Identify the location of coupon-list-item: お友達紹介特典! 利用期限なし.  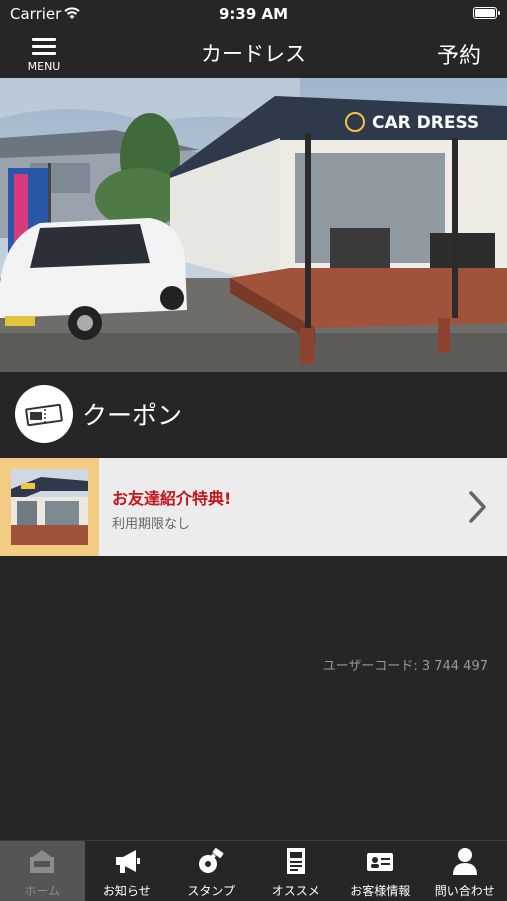
(253, 507).